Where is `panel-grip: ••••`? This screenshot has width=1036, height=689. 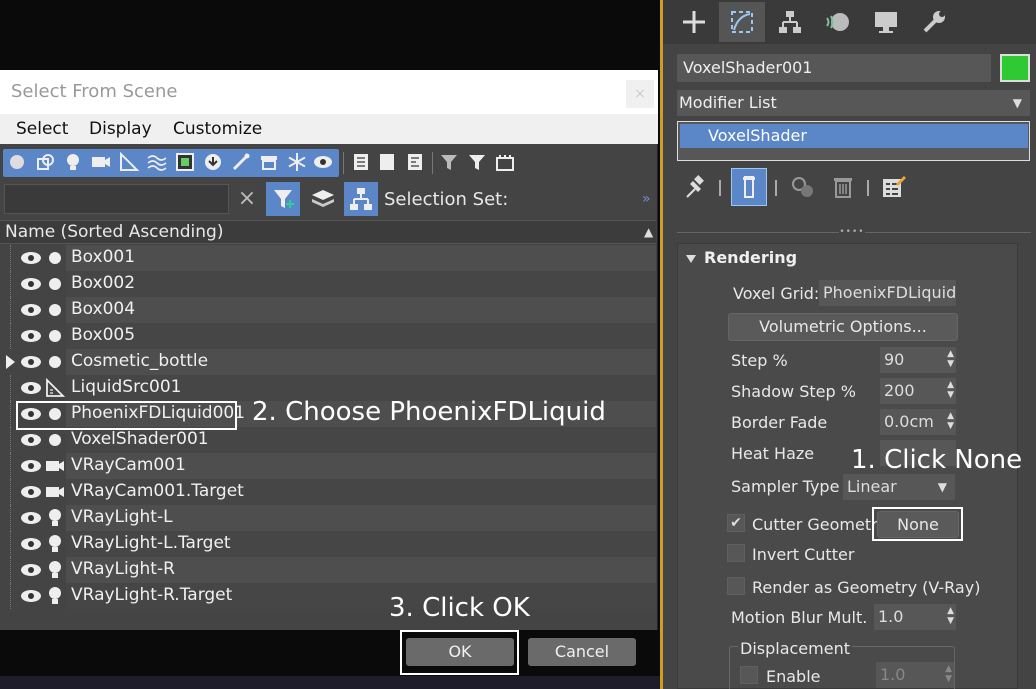 panel-grip: •••• is located at coordinates (852, 232).